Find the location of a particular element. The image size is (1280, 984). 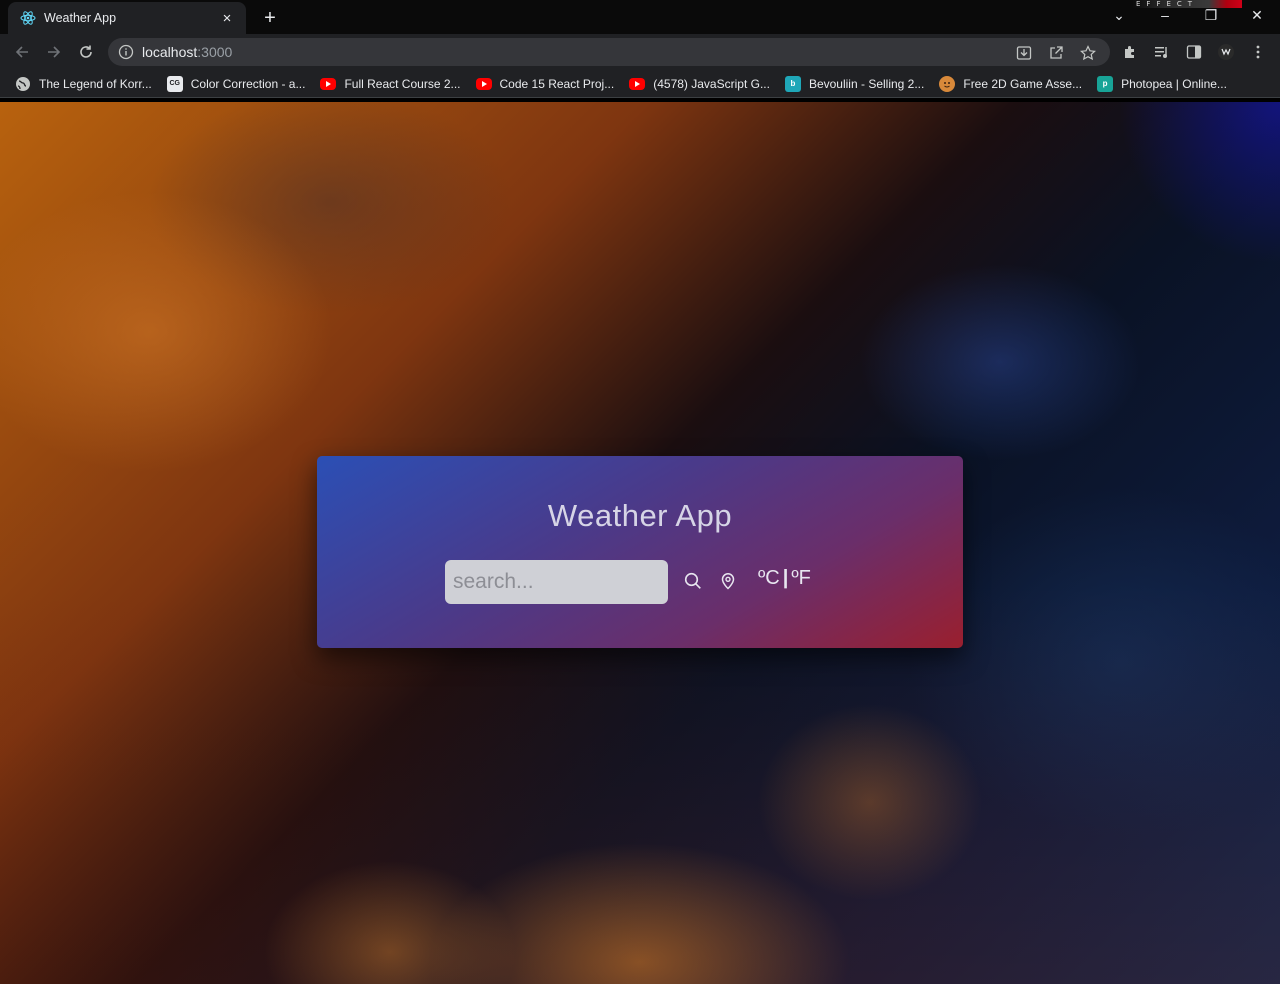

address-bar: localhost:3000 is located at coordinates (609, 52).